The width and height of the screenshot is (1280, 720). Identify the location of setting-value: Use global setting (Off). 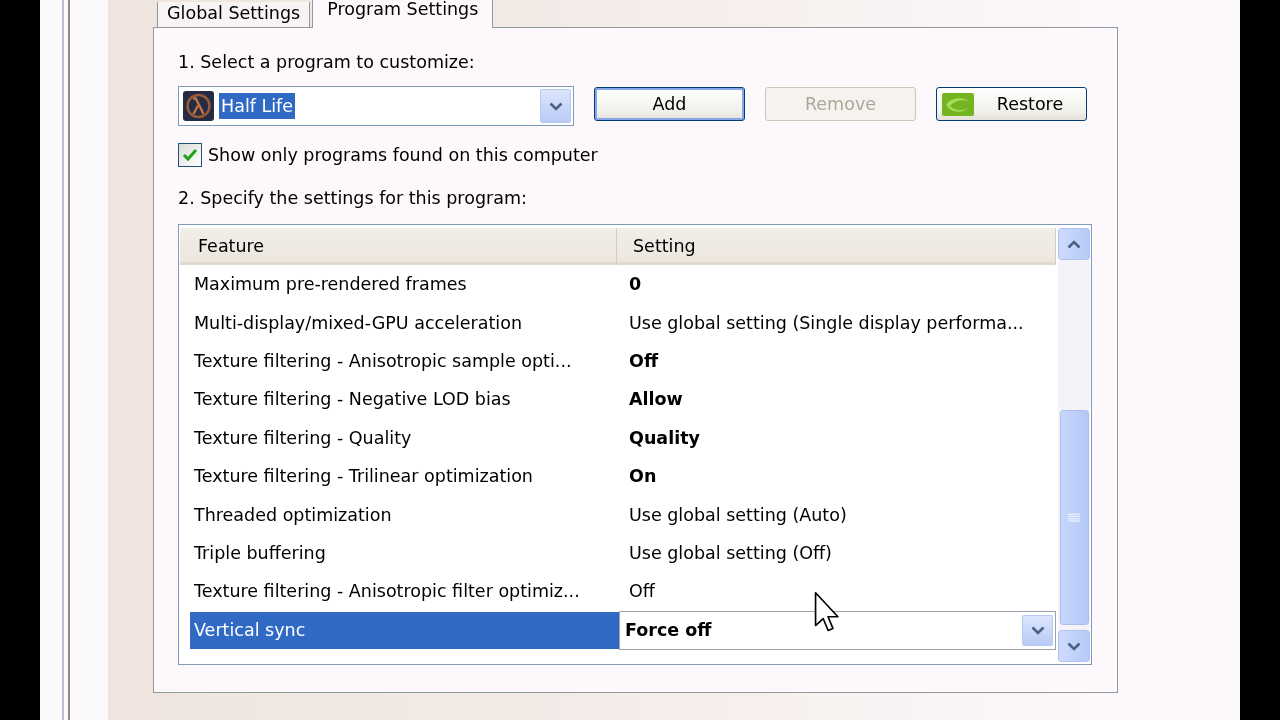
(730, 552).